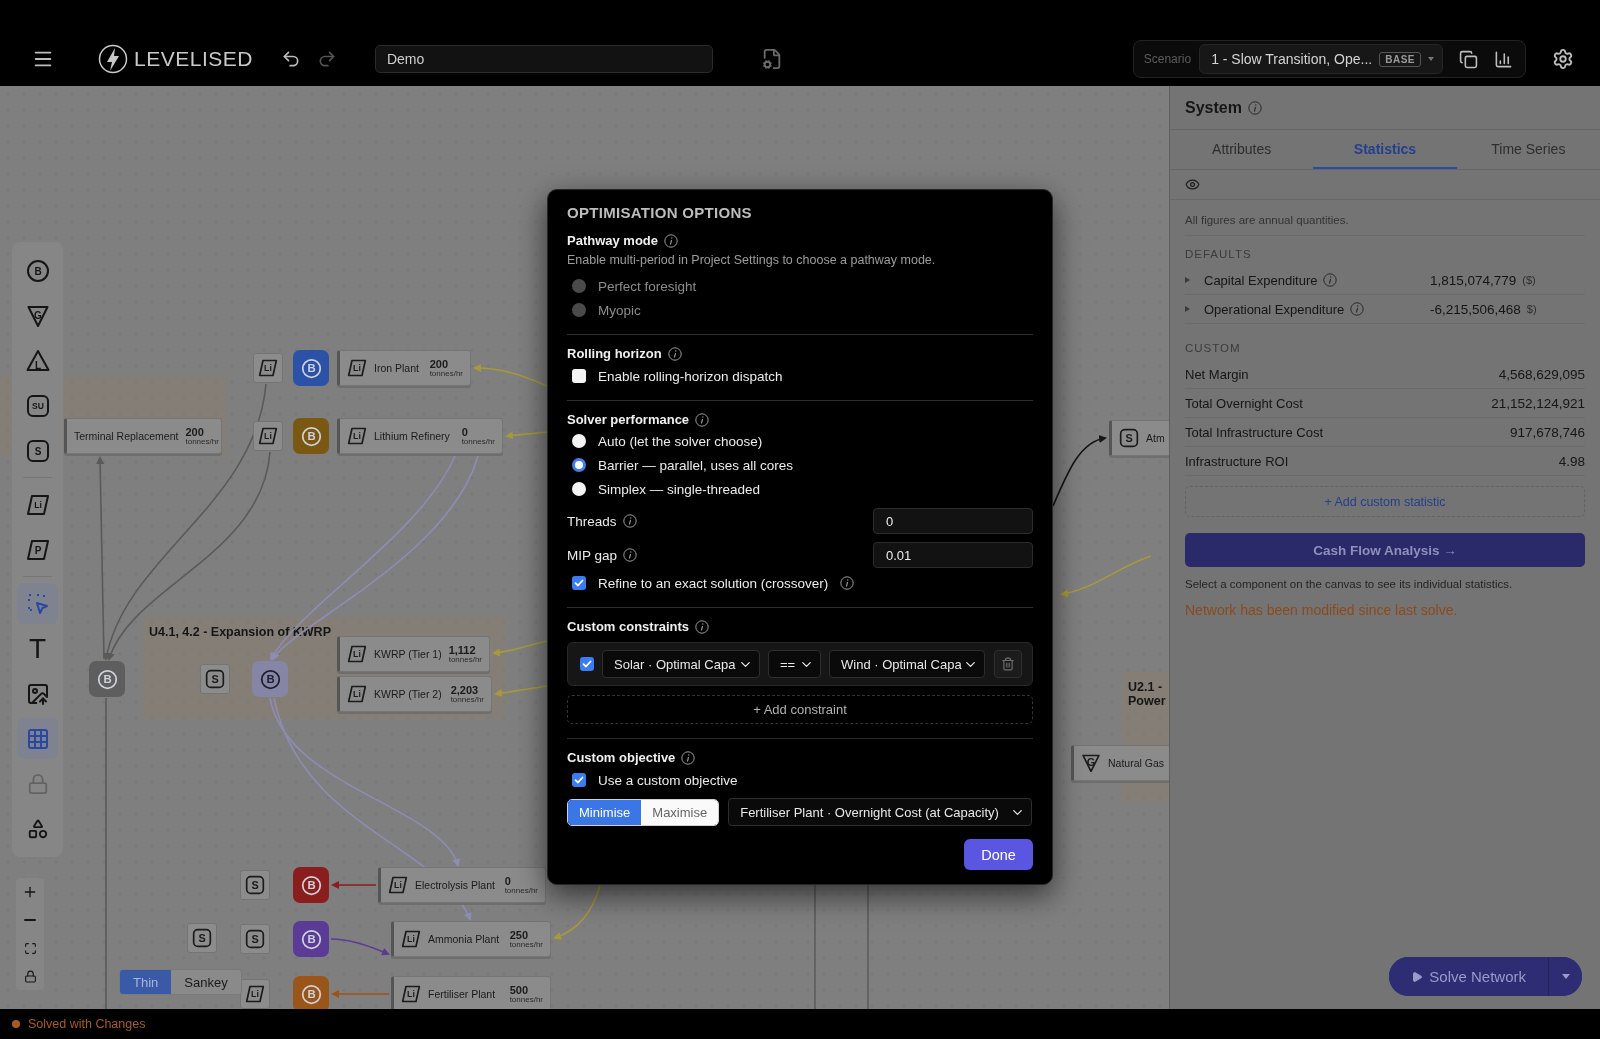 The height and width of the screenshot is (1039, 1600). What do you see at coordinates (465, 690) in the screenshot?
I see `node-value: 2,203` at bounding box center [465, 690].